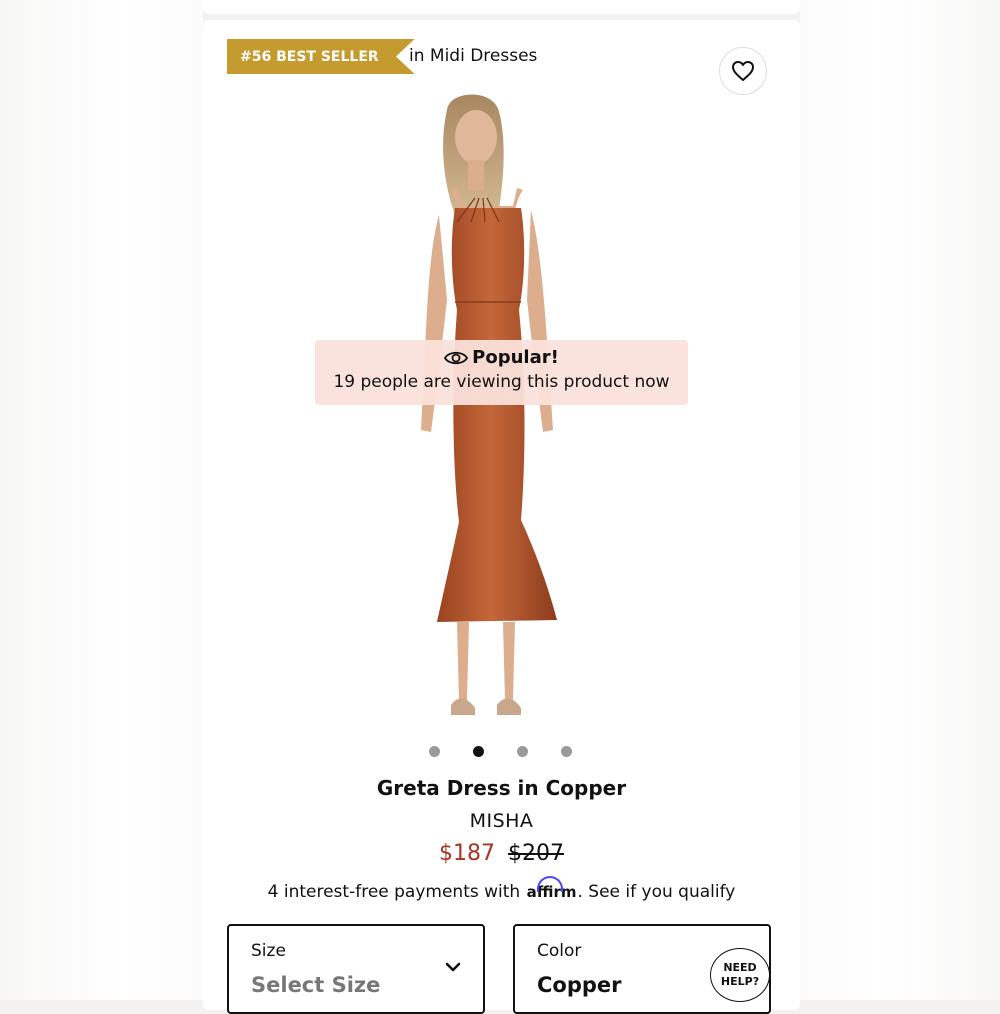 This screenshot has height=1014, width=1000. Describe the element at coordinates (473, 56) in the screenshot. I see `best-seller-category: in Midi Dresses` at that location.